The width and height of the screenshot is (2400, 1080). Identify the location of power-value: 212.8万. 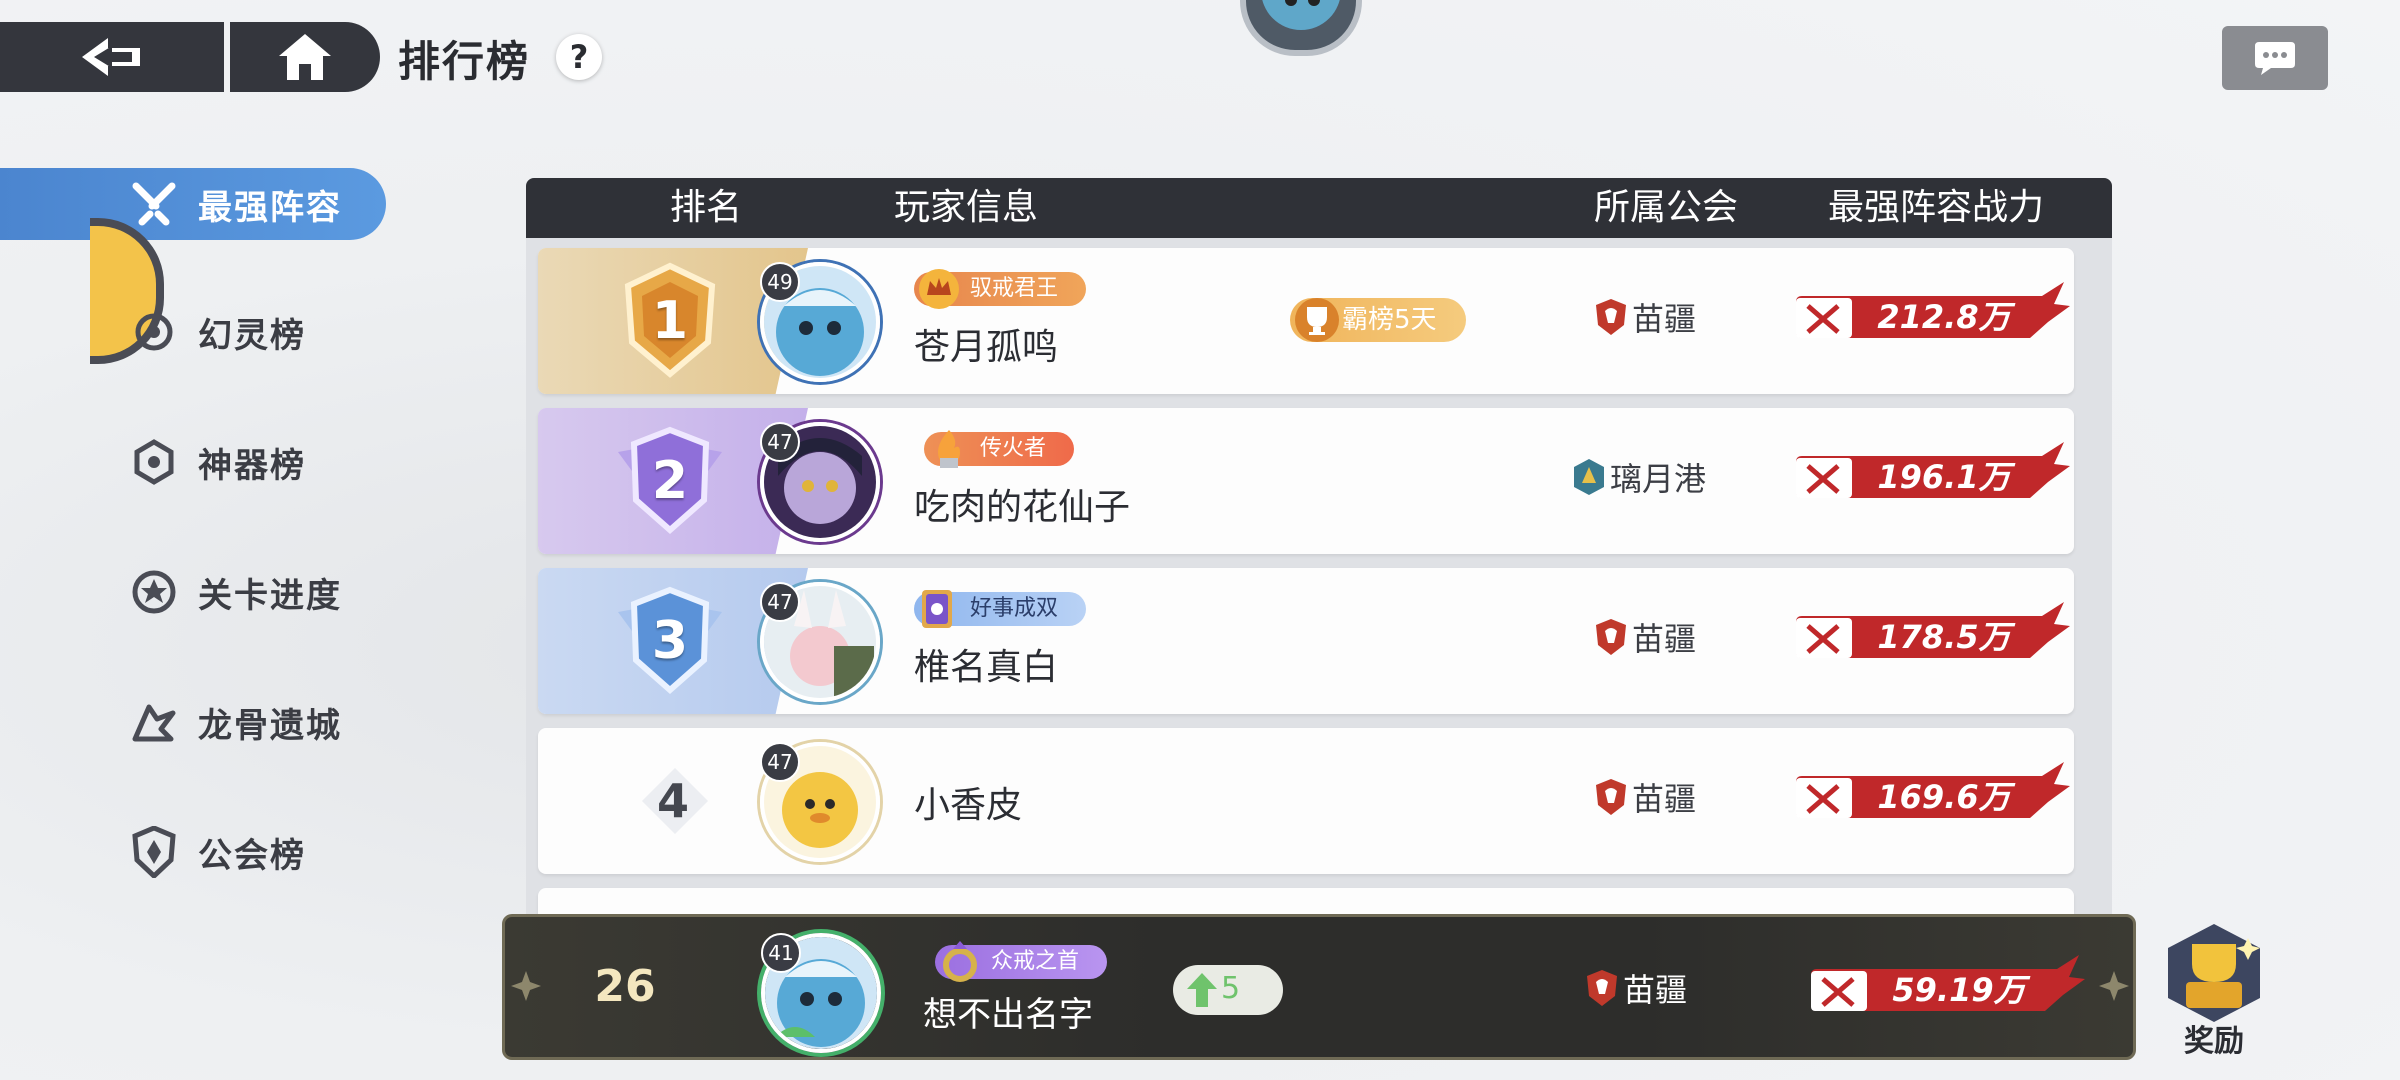
(1944, 317).